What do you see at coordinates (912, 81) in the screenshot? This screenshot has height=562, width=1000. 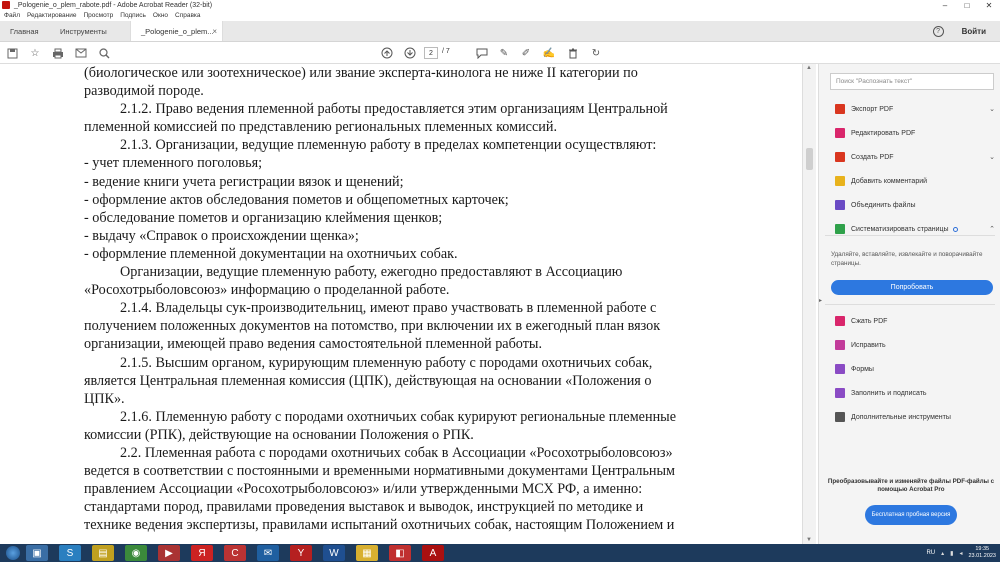 I see `tools-search-input: Поиск "Распознать текст"` at bounding box center [912, 81].